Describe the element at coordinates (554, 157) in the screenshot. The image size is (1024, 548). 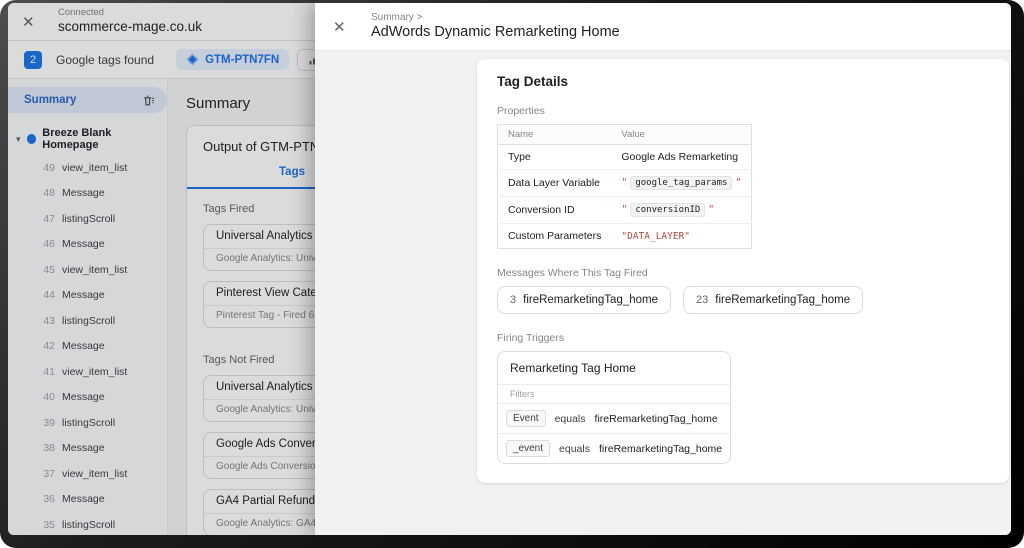
I see `prop-name: Type` at that location.